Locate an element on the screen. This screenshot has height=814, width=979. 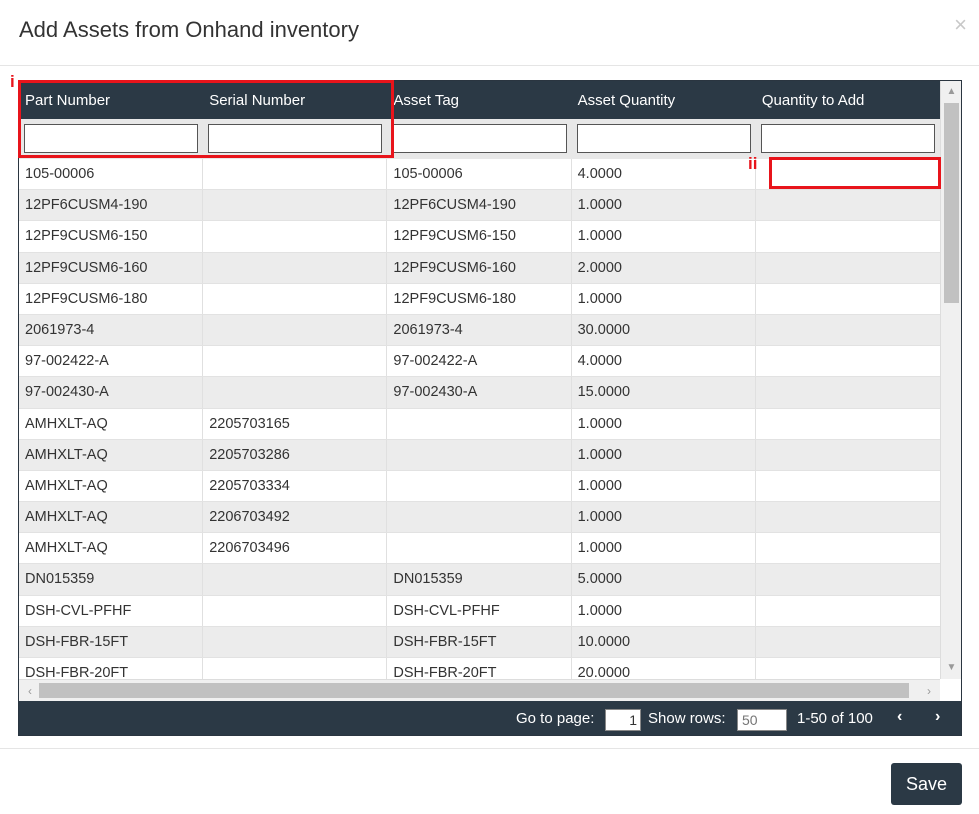
filter-asset-tag-input is located at coordinates (479, 138).